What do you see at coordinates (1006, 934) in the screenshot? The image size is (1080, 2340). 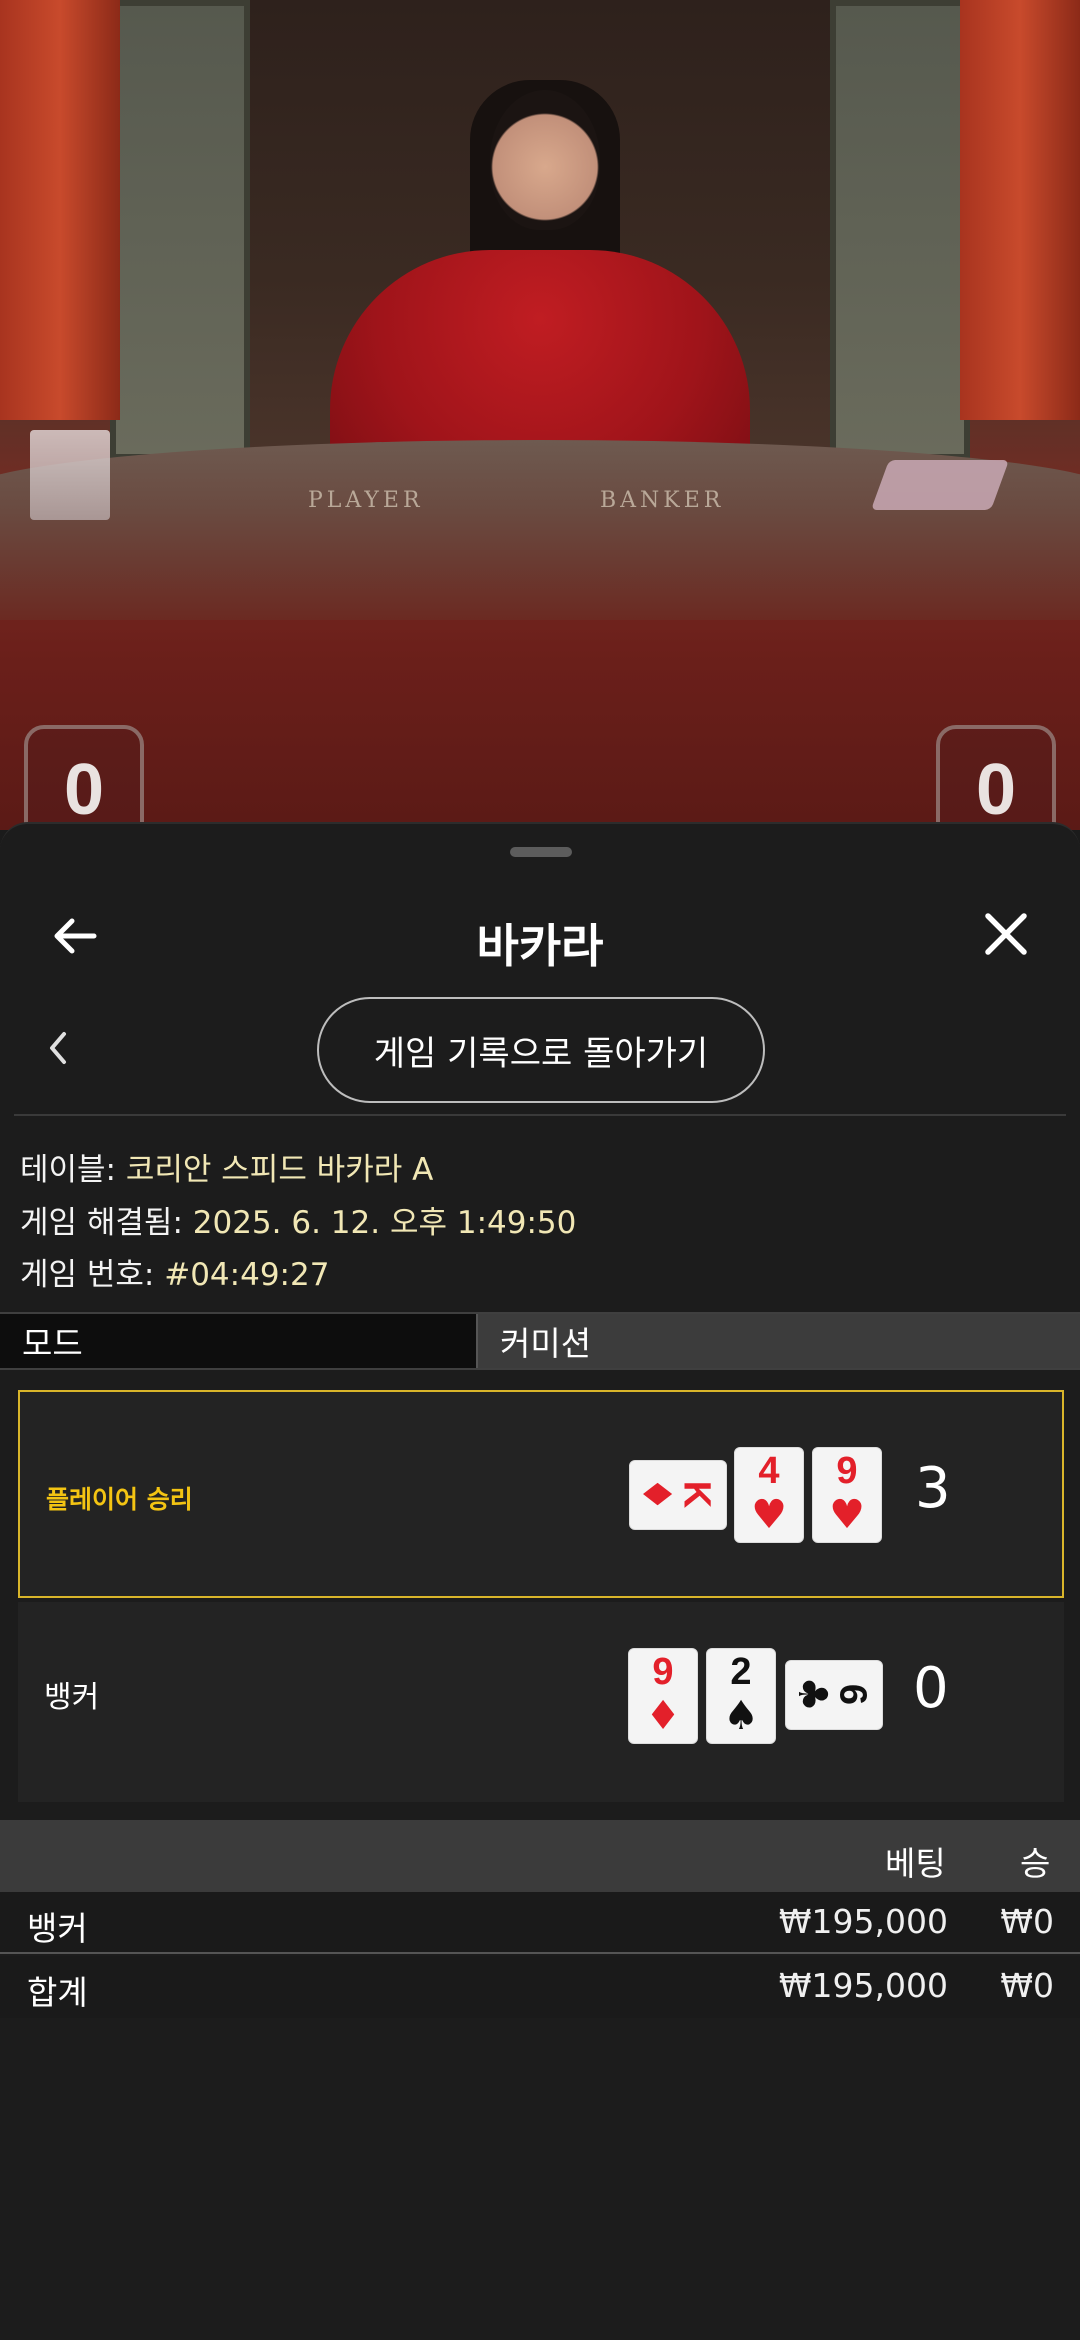 I see `close-icon` at bounding box center [1006, 934].